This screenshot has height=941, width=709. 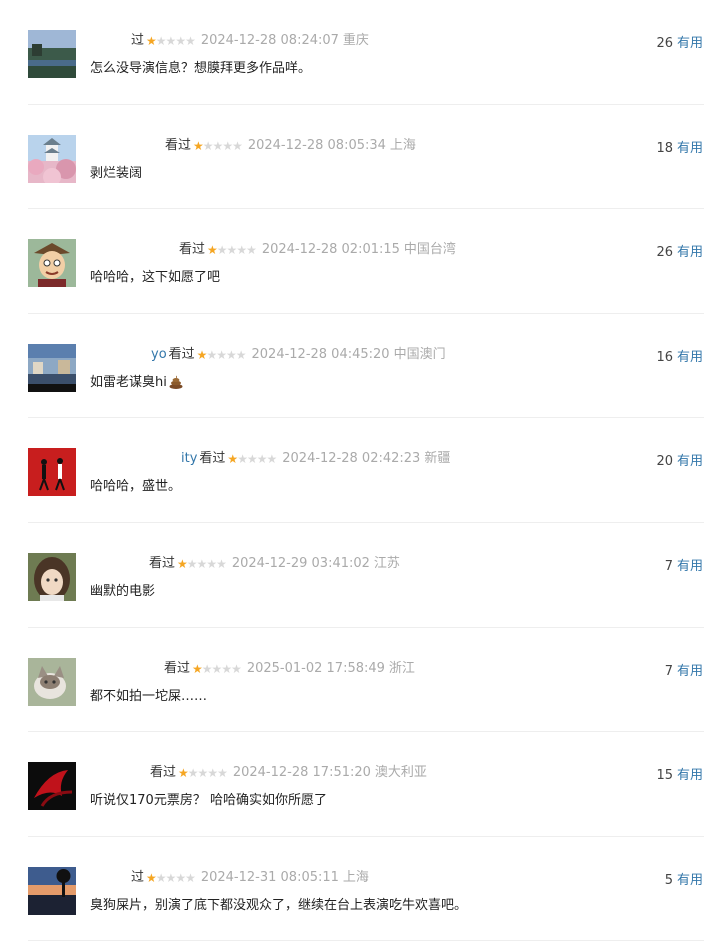 I want to click on comment-content: 怎么没导演信息？想膜拜更多作品咩。, so click(x=200, y=66).